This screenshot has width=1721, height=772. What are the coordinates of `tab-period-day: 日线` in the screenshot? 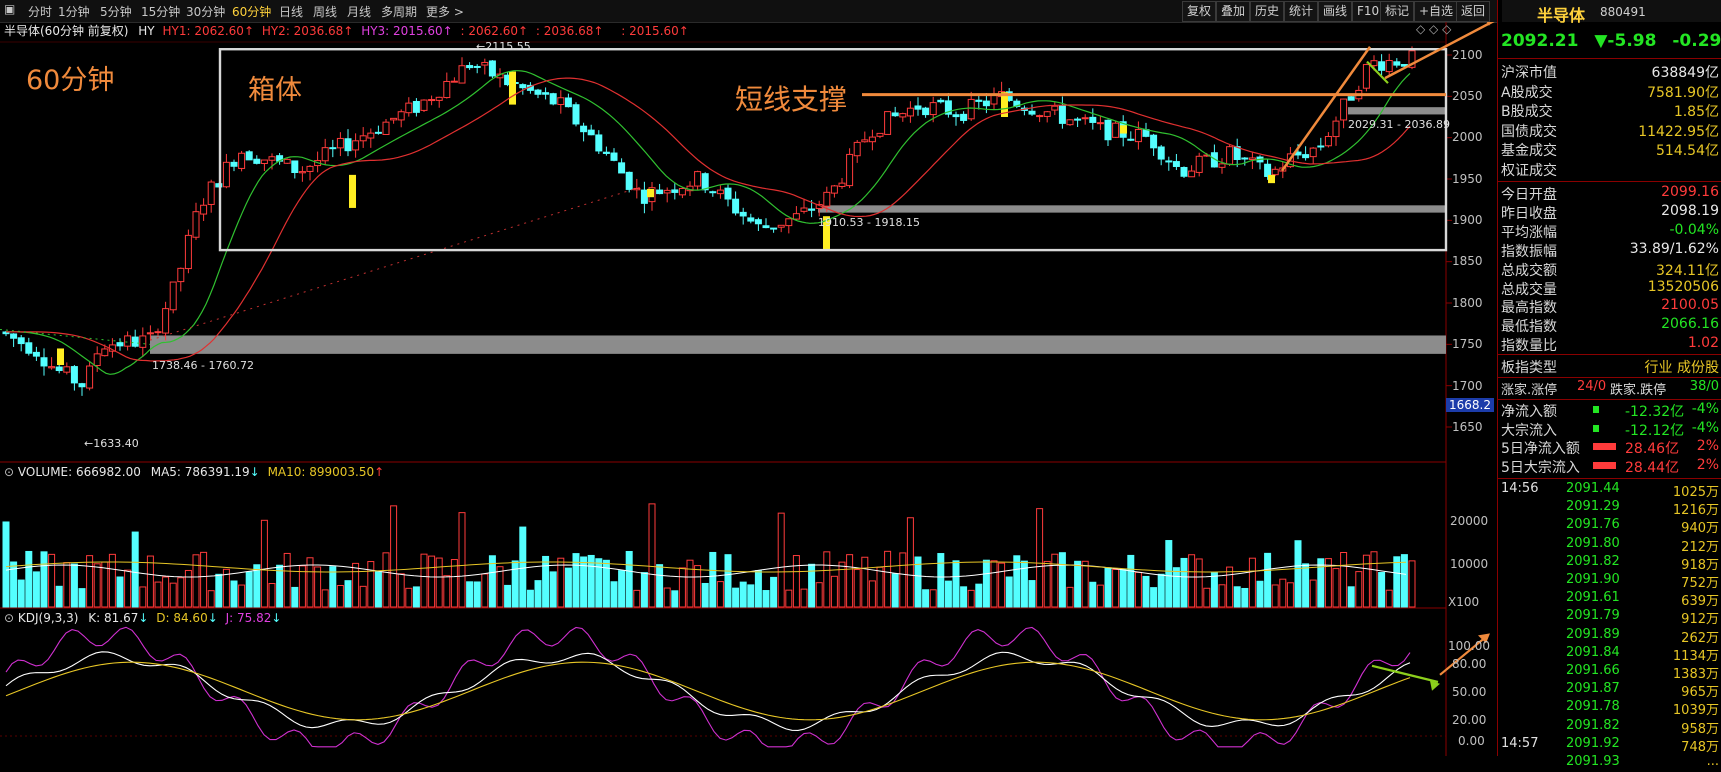 It's located at (291, 11).